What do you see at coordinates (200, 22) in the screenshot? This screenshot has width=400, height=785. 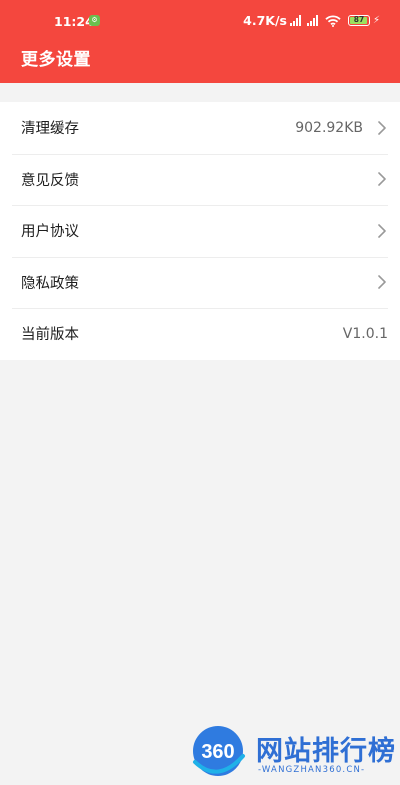 I see `status-bar: 11:24 ⚙ 4.7K/s 87 ⚡` at bounding box center [200, 22].